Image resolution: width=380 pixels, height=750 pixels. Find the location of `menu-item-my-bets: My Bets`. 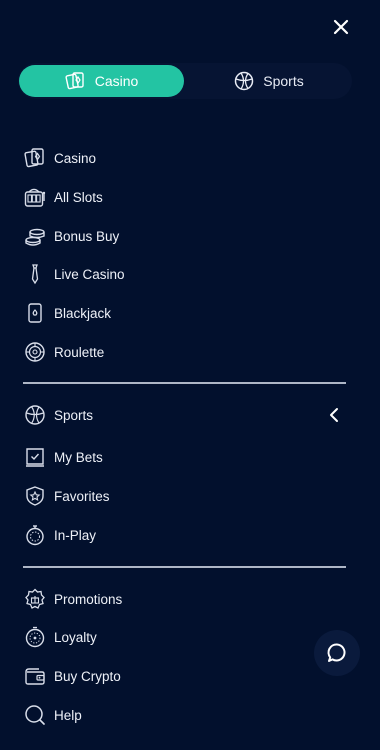

menu-item-my-bets: My Bets is located at coordinates (187, 457).